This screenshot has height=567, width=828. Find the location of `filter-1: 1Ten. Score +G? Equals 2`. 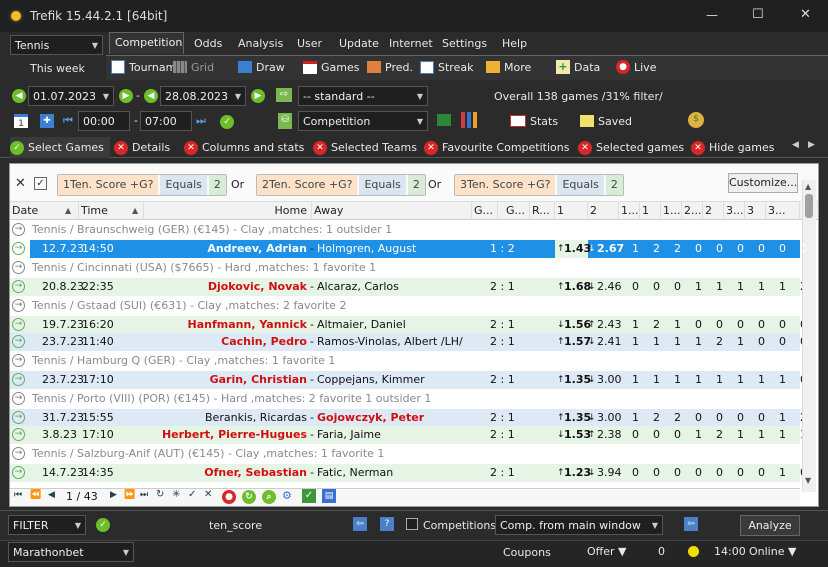

filter-1: 1Ten. Score +G? Equals 2 is located at coordinates (142, 185).